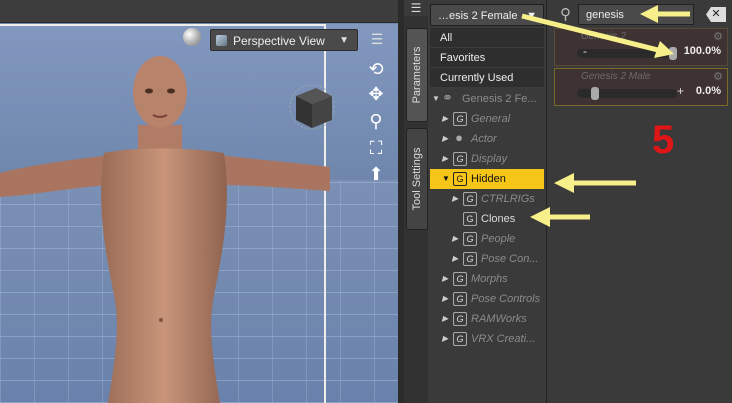  Describe the element at coordinates (597, 35) in the screenshot. I see `arrow-to-slider` at that location.